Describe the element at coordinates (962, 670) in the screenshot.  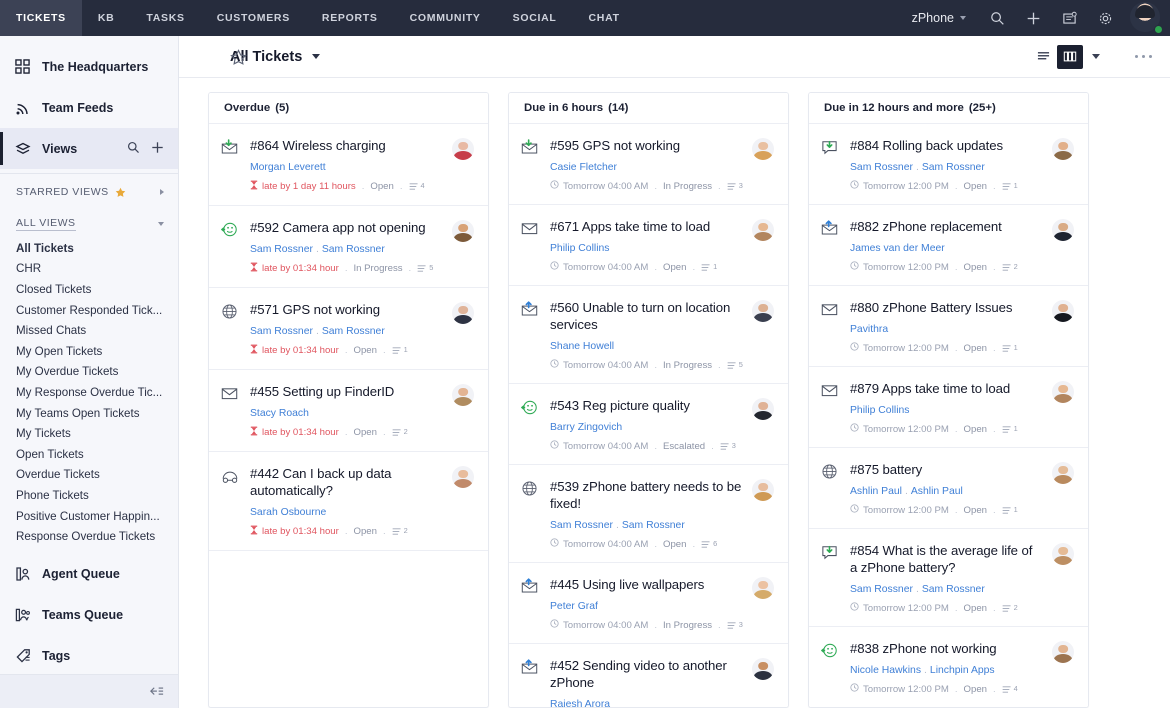
I see `ticket-person: Linchpin Apps` at that location.